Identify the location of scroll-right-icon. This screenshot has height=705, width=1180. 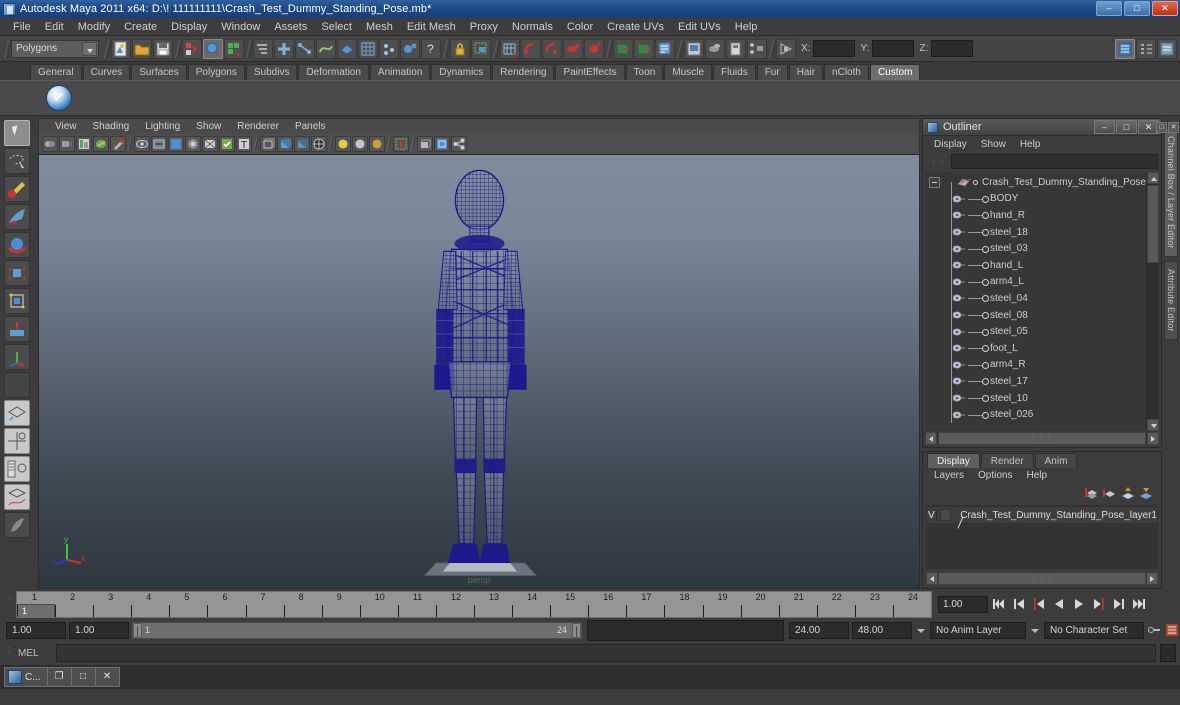
(1153, 438).